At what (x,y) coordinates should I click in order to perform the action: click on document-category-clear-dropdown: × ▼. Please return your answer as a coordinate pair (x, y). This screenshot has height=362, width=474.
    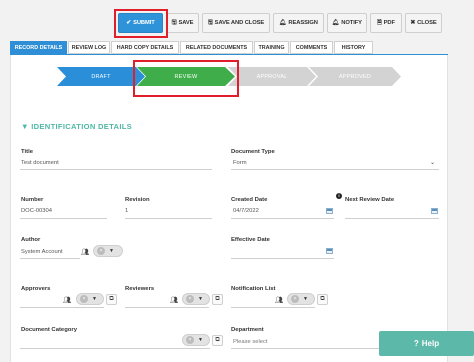
    Looking at the image, I should click on (196, 340).